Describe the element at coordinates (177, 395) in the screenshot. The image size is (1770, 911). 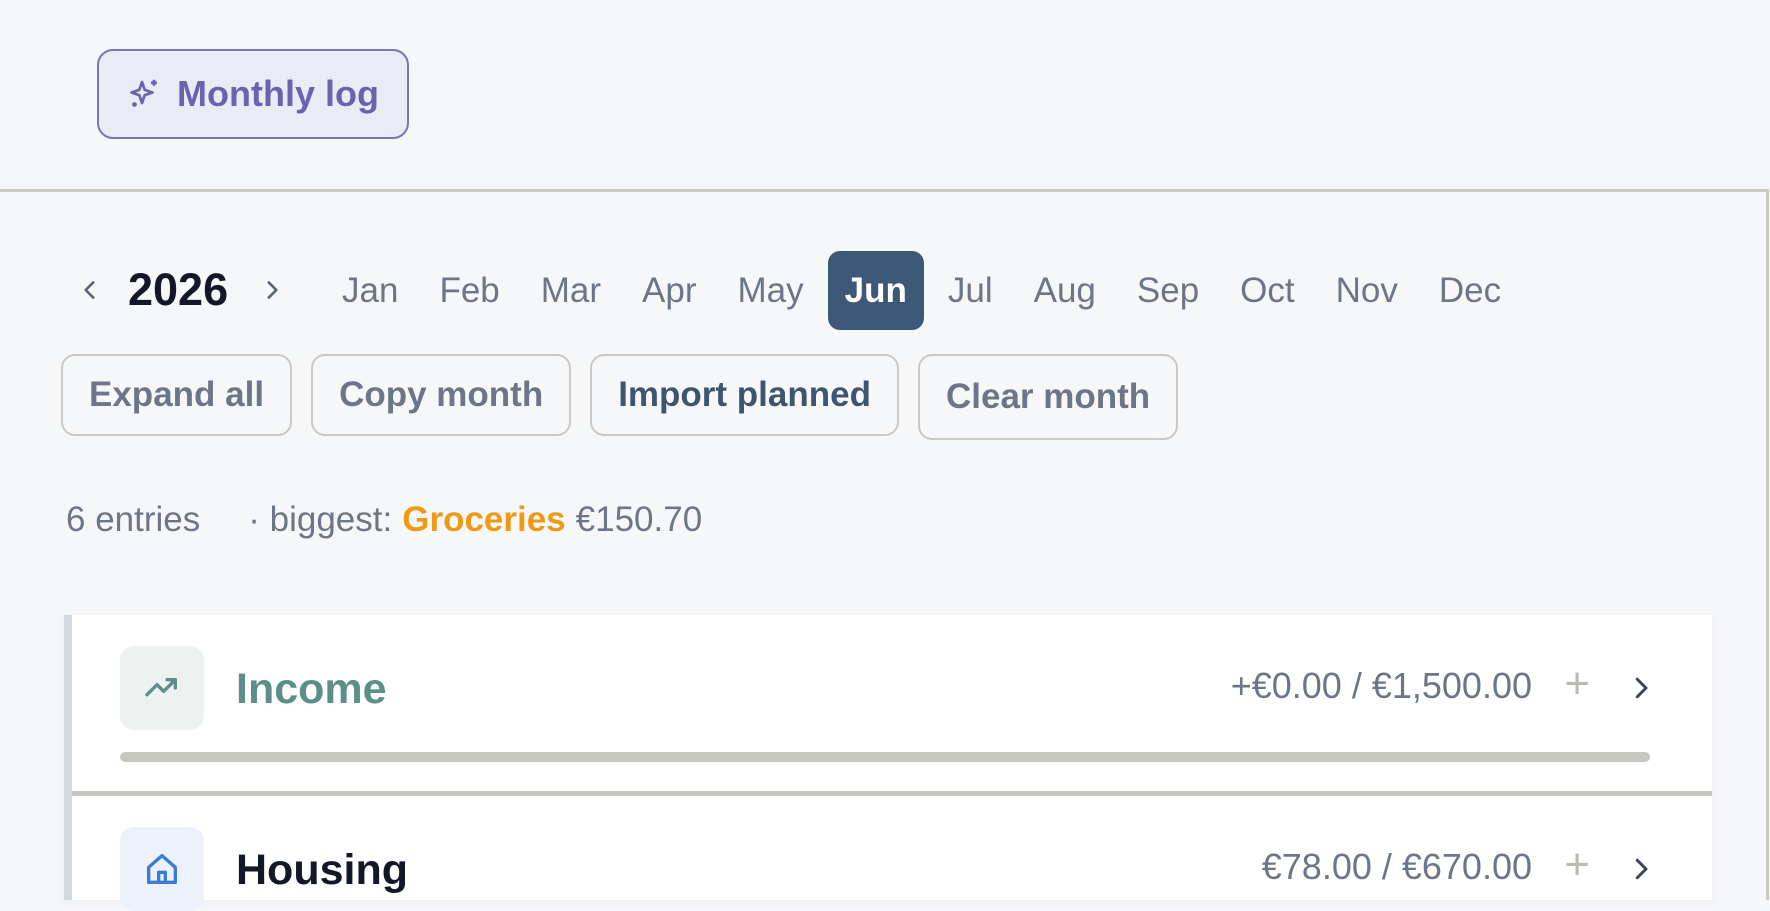
I see `expand-all-button: Expand all` at that location.